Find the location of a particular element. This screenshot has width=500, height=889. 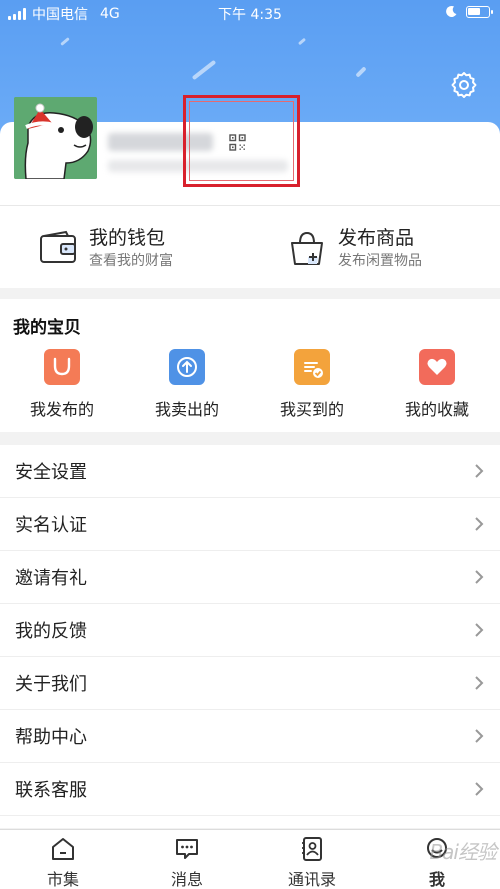

my-items-section: 我的宝贝 我发布的 我卖出的 我买到的 我的收藏 is located at coordinates (250, 365).